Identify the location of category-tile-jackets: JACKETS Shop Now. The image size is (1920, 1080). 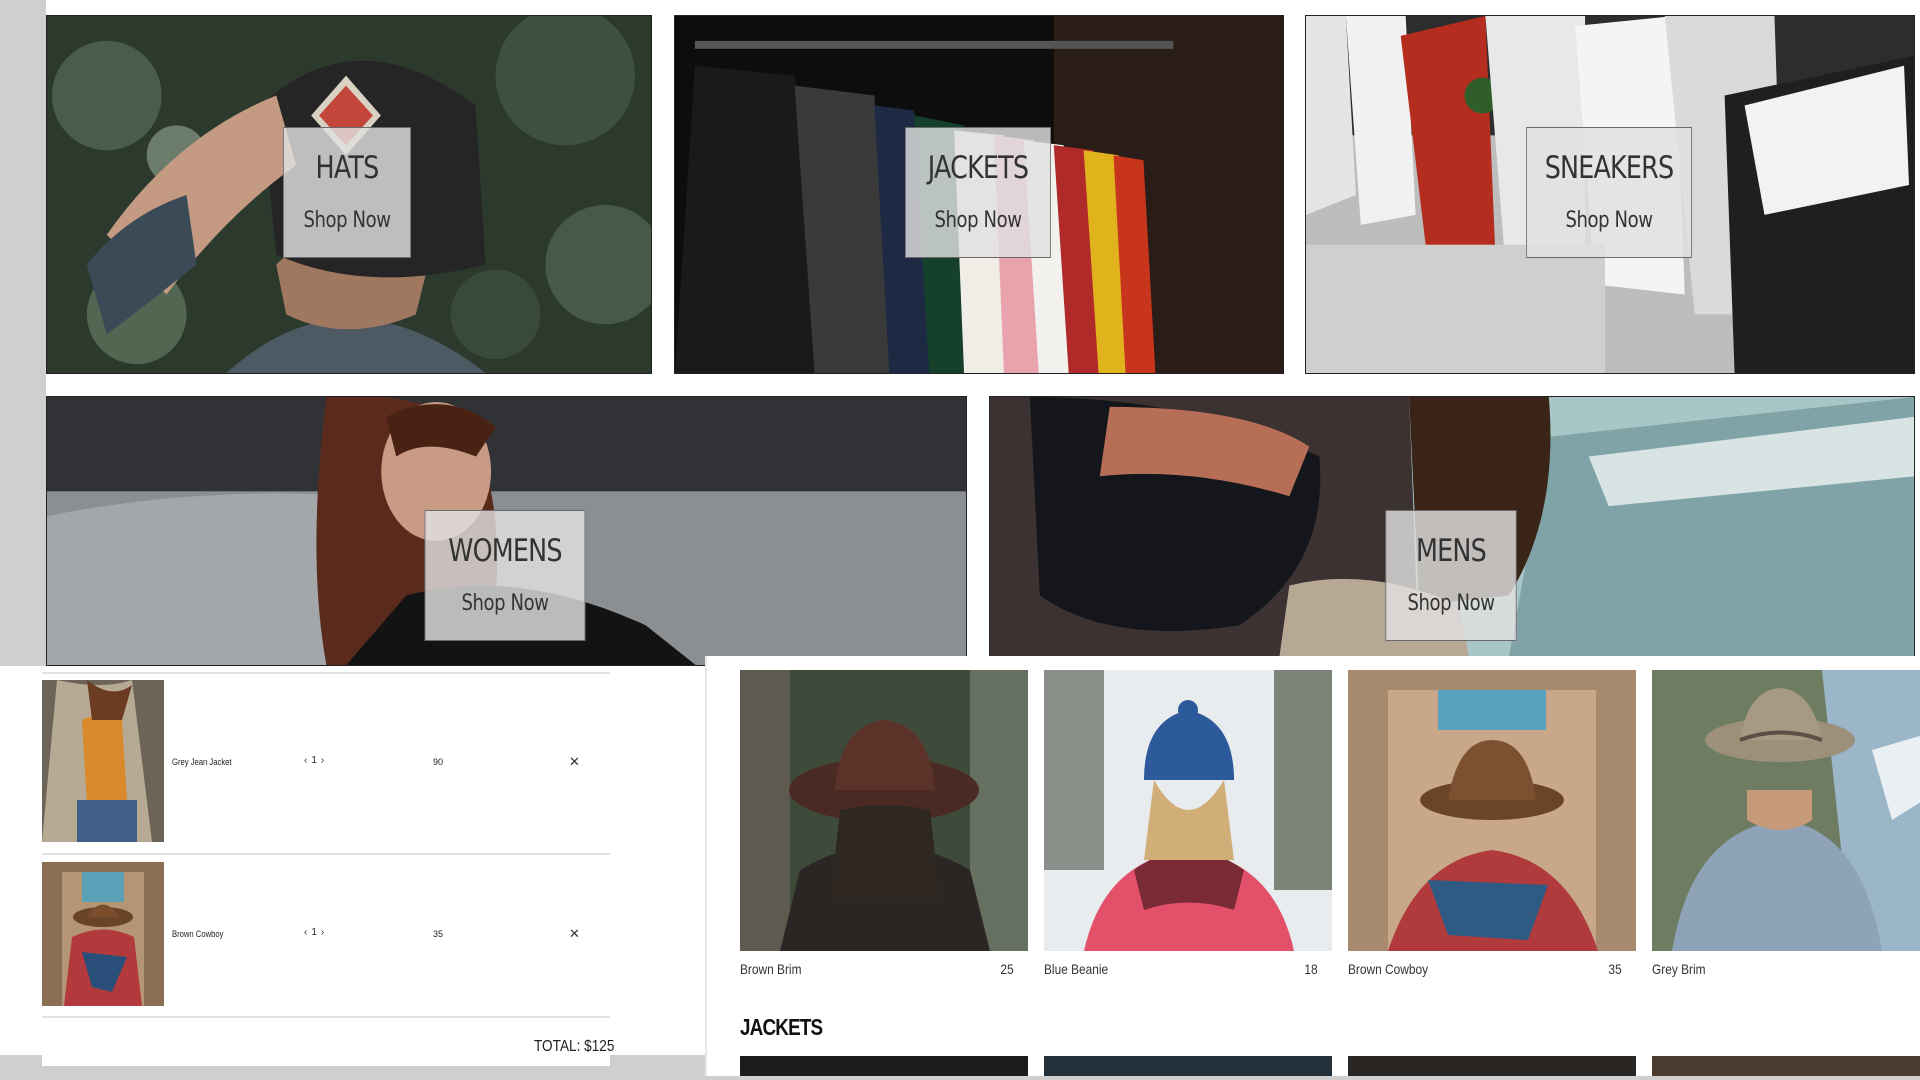
(979, 194).